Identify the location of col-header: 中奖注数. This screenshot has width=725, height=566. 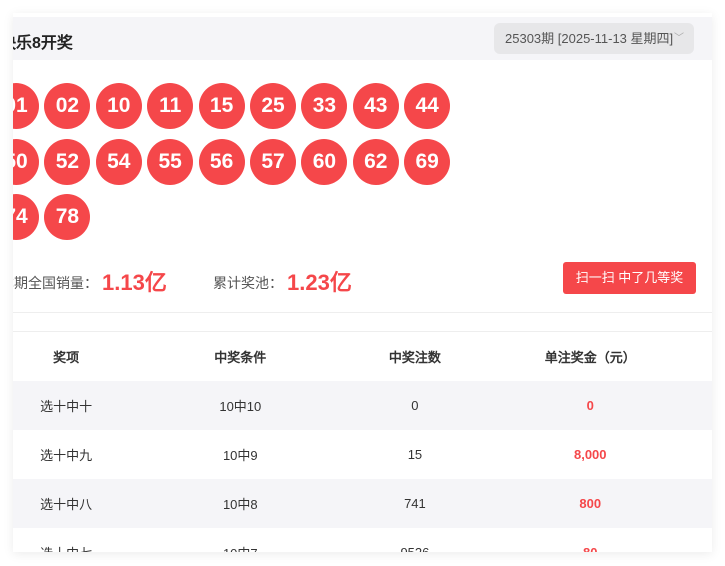
(414, 357).